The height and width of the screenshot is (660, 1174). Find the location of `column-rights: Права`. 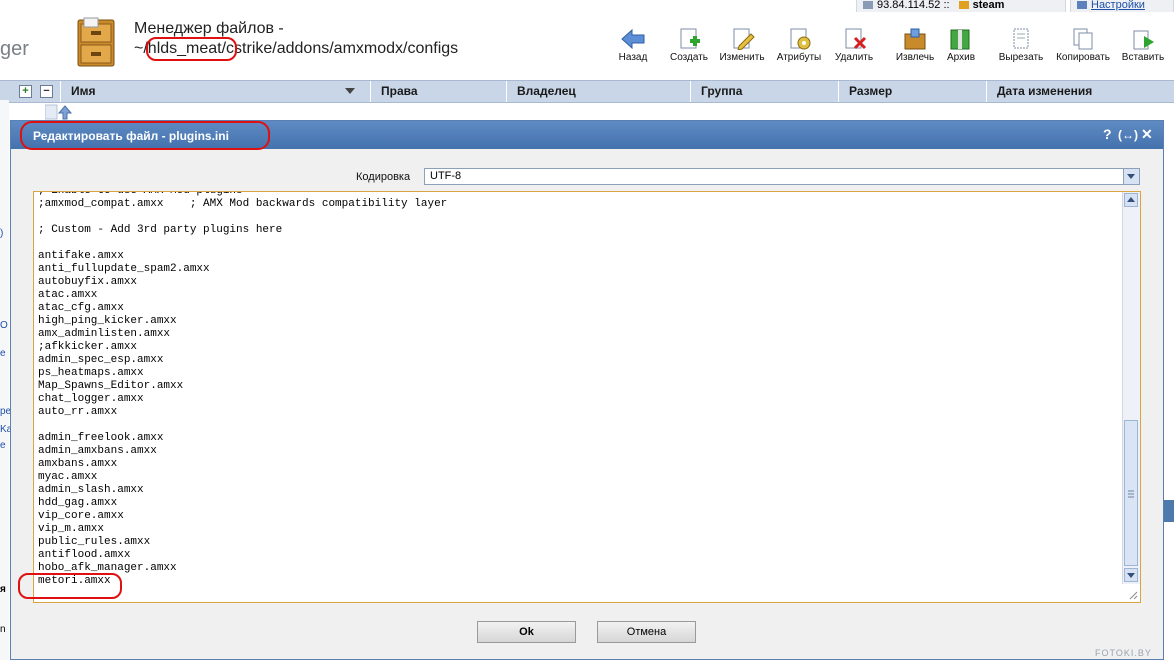

column-rights: Права is located at coordinates (437, 91).